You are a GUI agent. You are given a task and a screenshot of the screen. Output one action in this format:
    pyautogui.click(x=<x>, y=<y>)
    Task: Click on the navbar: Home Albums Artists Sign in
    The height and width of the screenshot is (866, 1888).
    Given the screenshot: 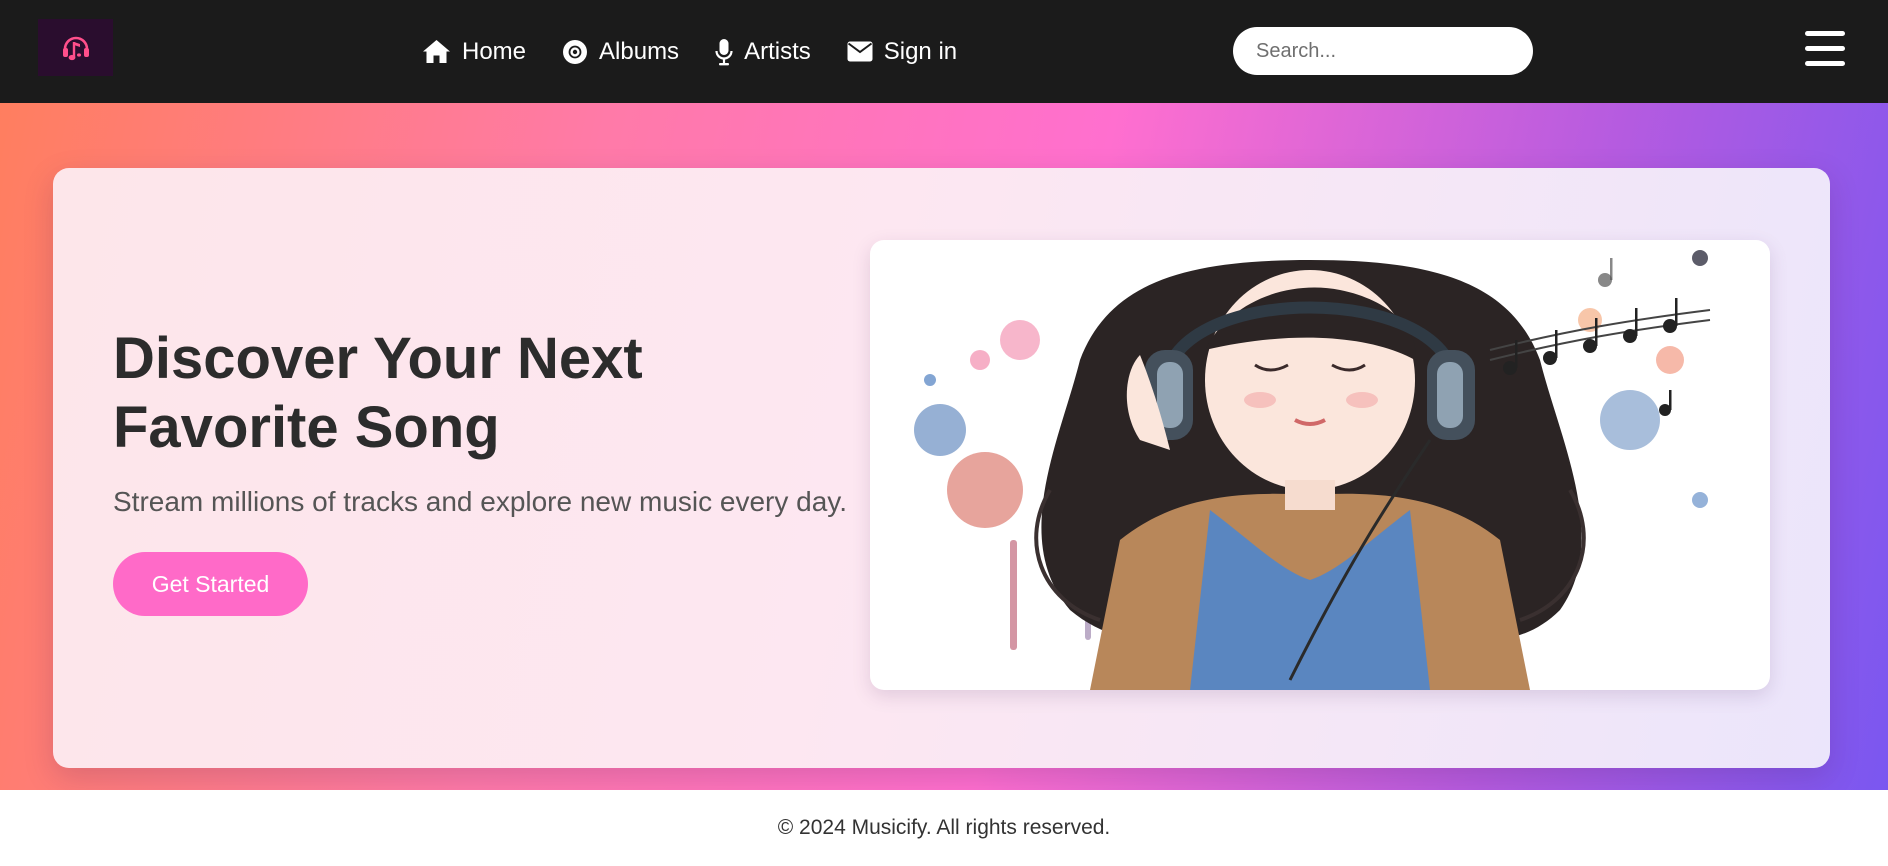 What is the action you would take?
    pyautogui.click(x=944, y=51)
    